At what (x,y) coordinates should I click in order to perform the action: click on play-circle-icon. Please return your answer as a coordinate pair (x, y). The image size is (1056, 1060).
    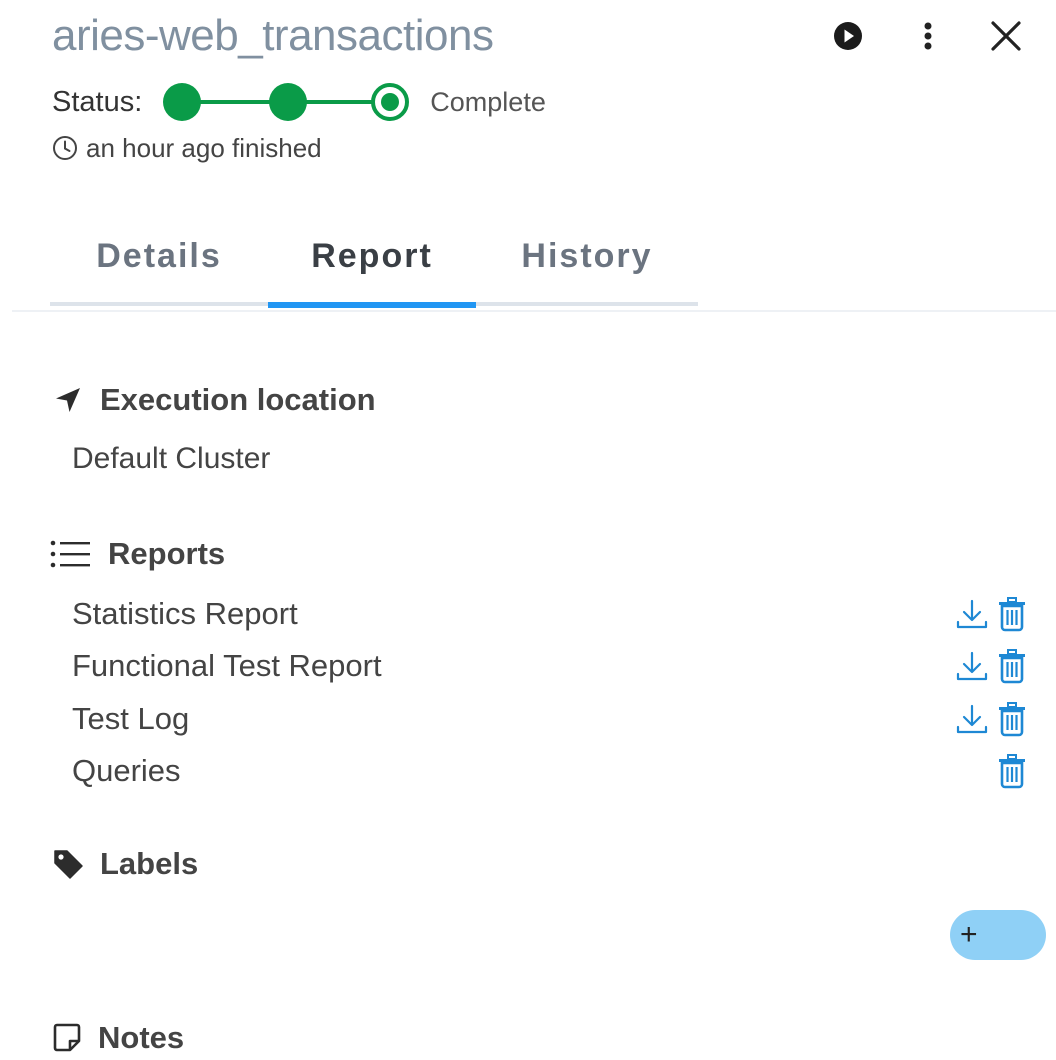
    Looking at the image, I should click on (848, 36).